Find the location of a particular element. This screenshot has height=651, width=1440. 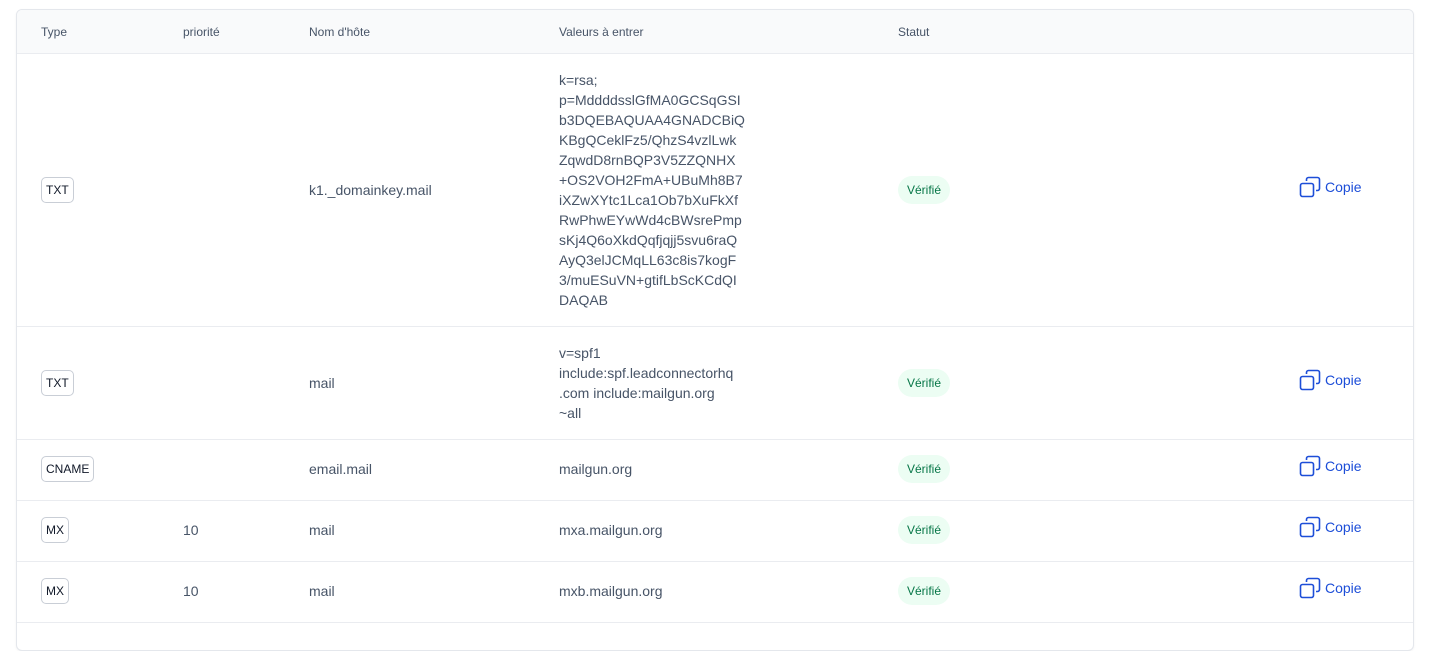

hostname-cell: k1._domainkey.mail is located at coordinates (370, 190).